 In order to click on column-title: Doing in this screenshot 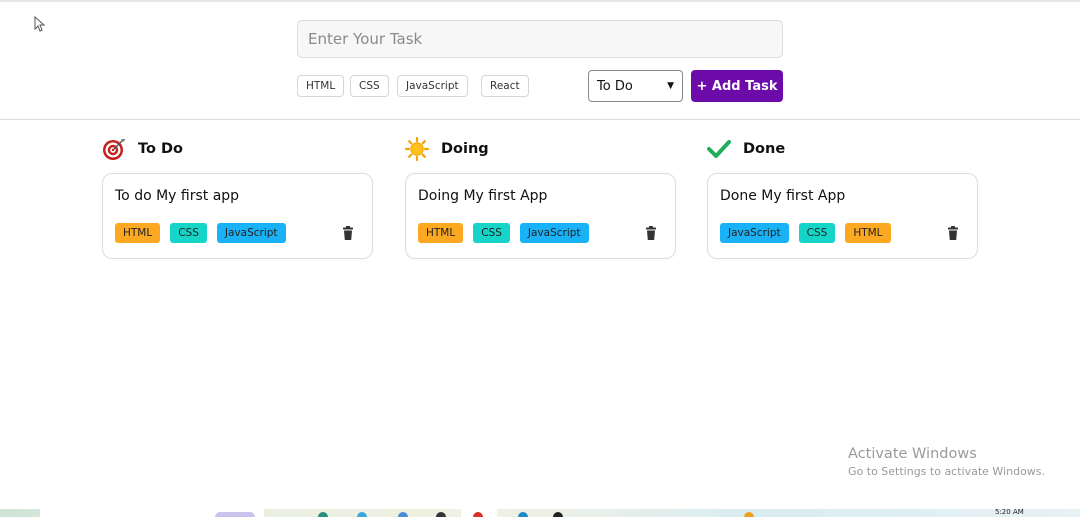, I will do `click(465, 149)`.